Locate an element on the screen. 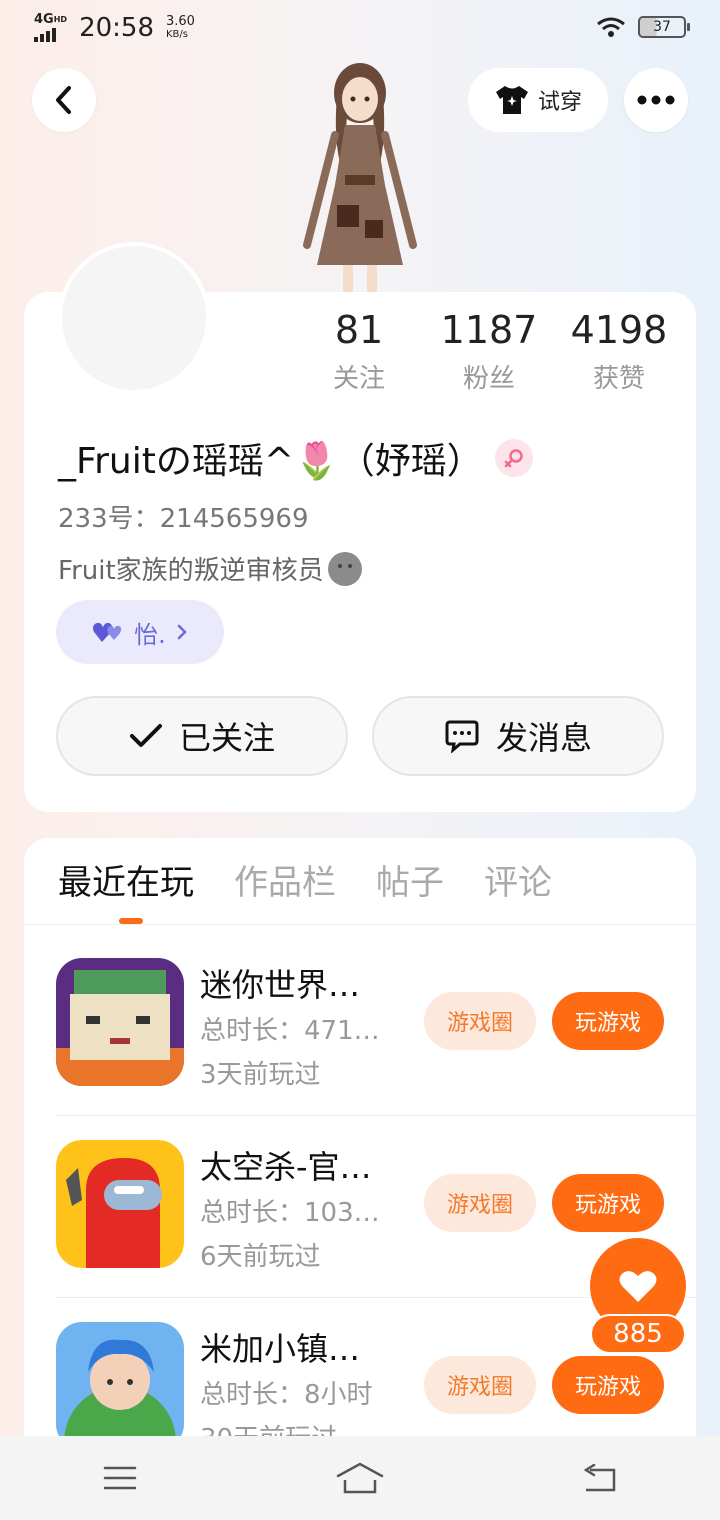  wifi-icon is located at coordinates (611, 27).